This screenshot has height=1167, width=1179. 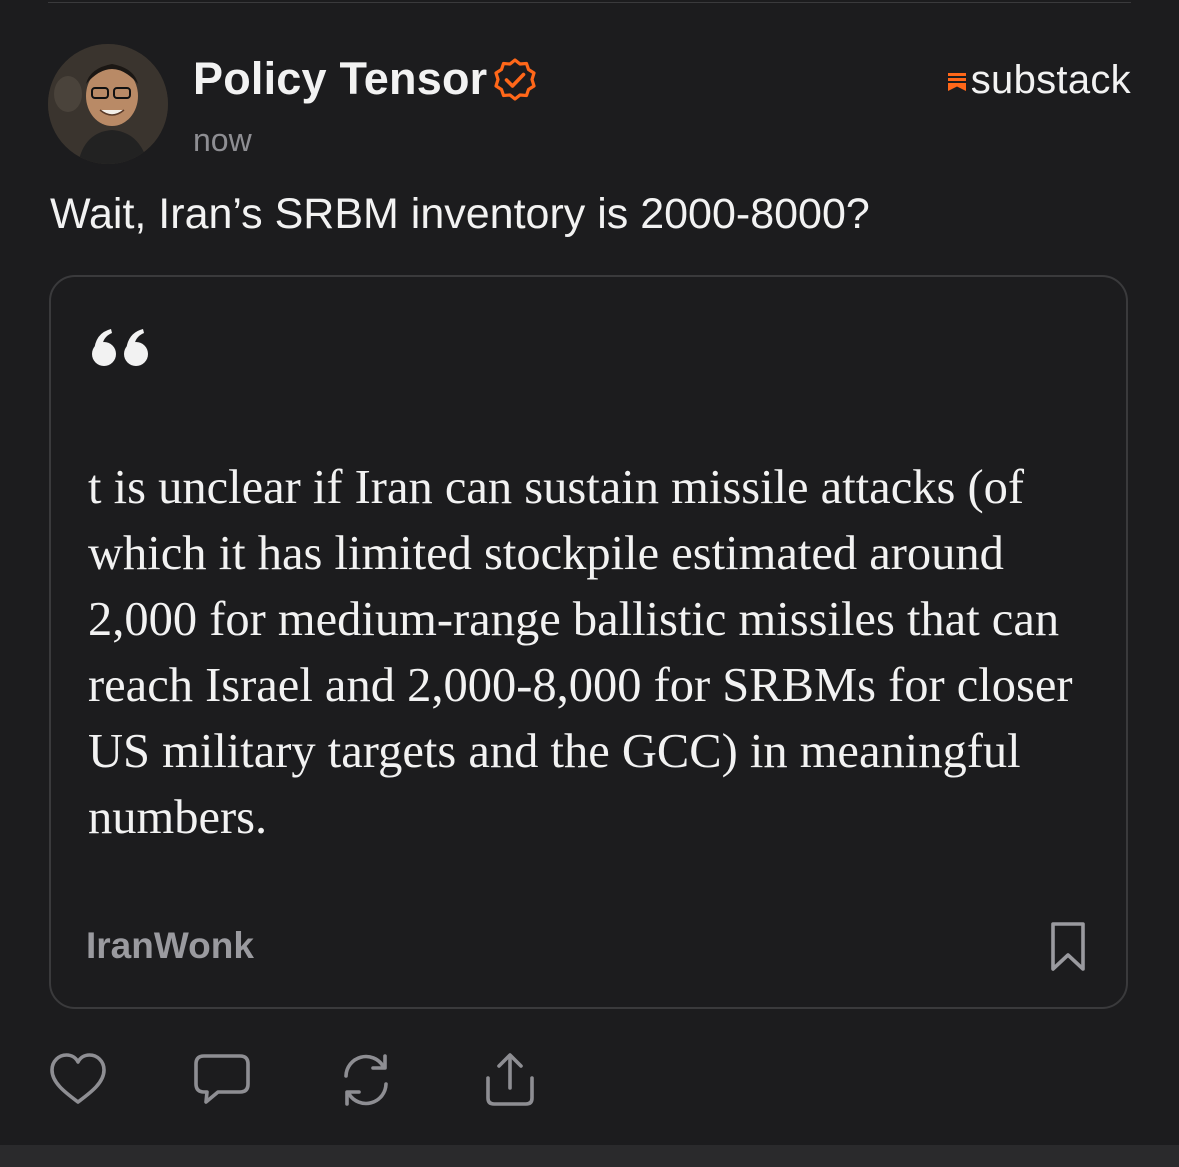 I want to click on substack-brand: substack, so click(x=1039, y=80).